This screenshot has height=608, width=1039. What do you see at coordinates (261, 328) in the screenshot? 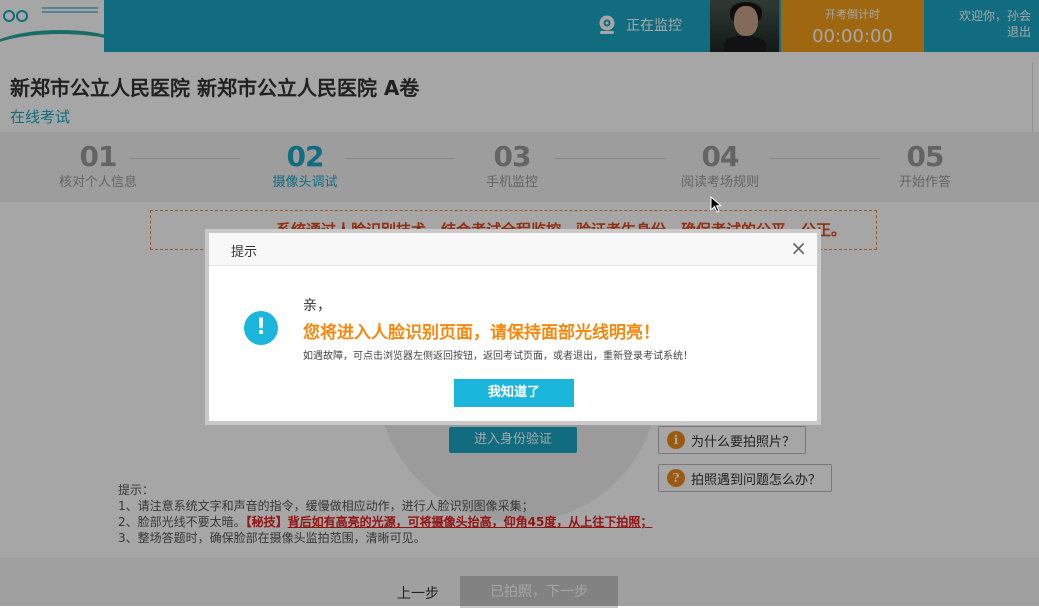
I see `exclamation-icon: !` at bounding box center [261, 328].